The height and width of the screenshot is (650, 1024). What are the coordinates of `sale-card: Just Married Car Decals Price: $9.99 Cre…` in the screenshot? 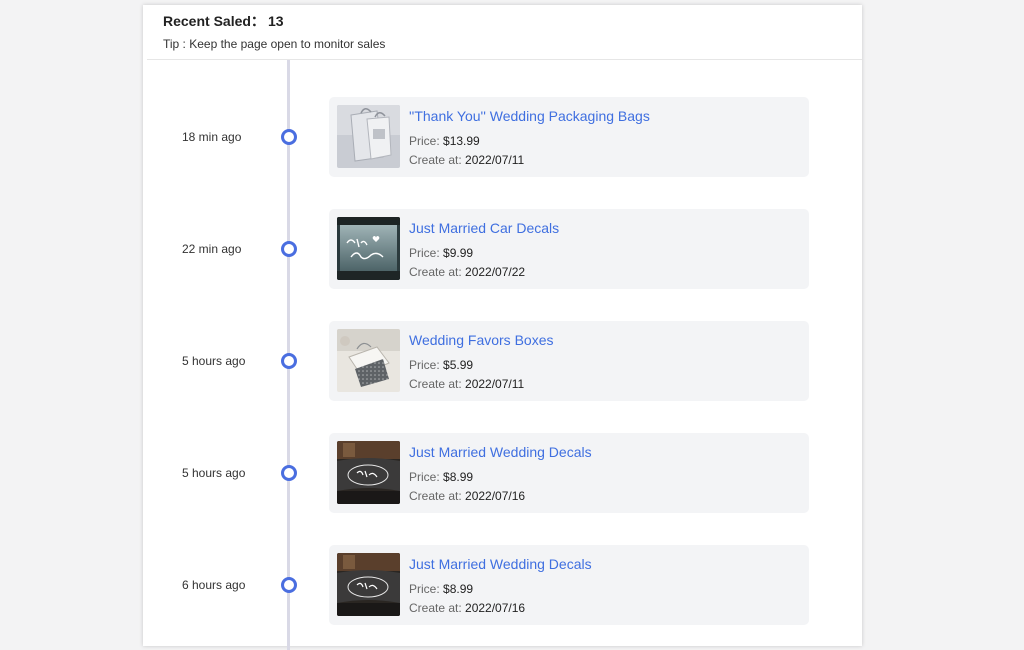 It's located at (569, 249).